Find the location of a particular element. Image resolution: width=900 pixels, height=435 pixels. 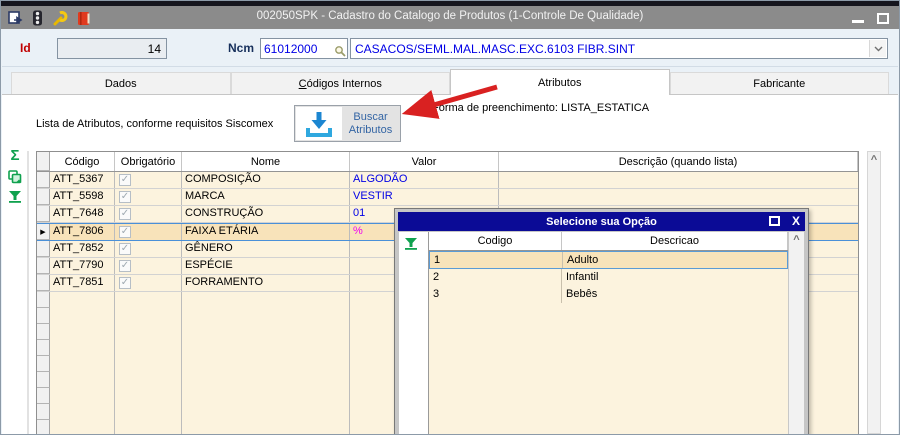

dialog-title-bar: Selecione sua Opção X is located at coordinates (601, 221).